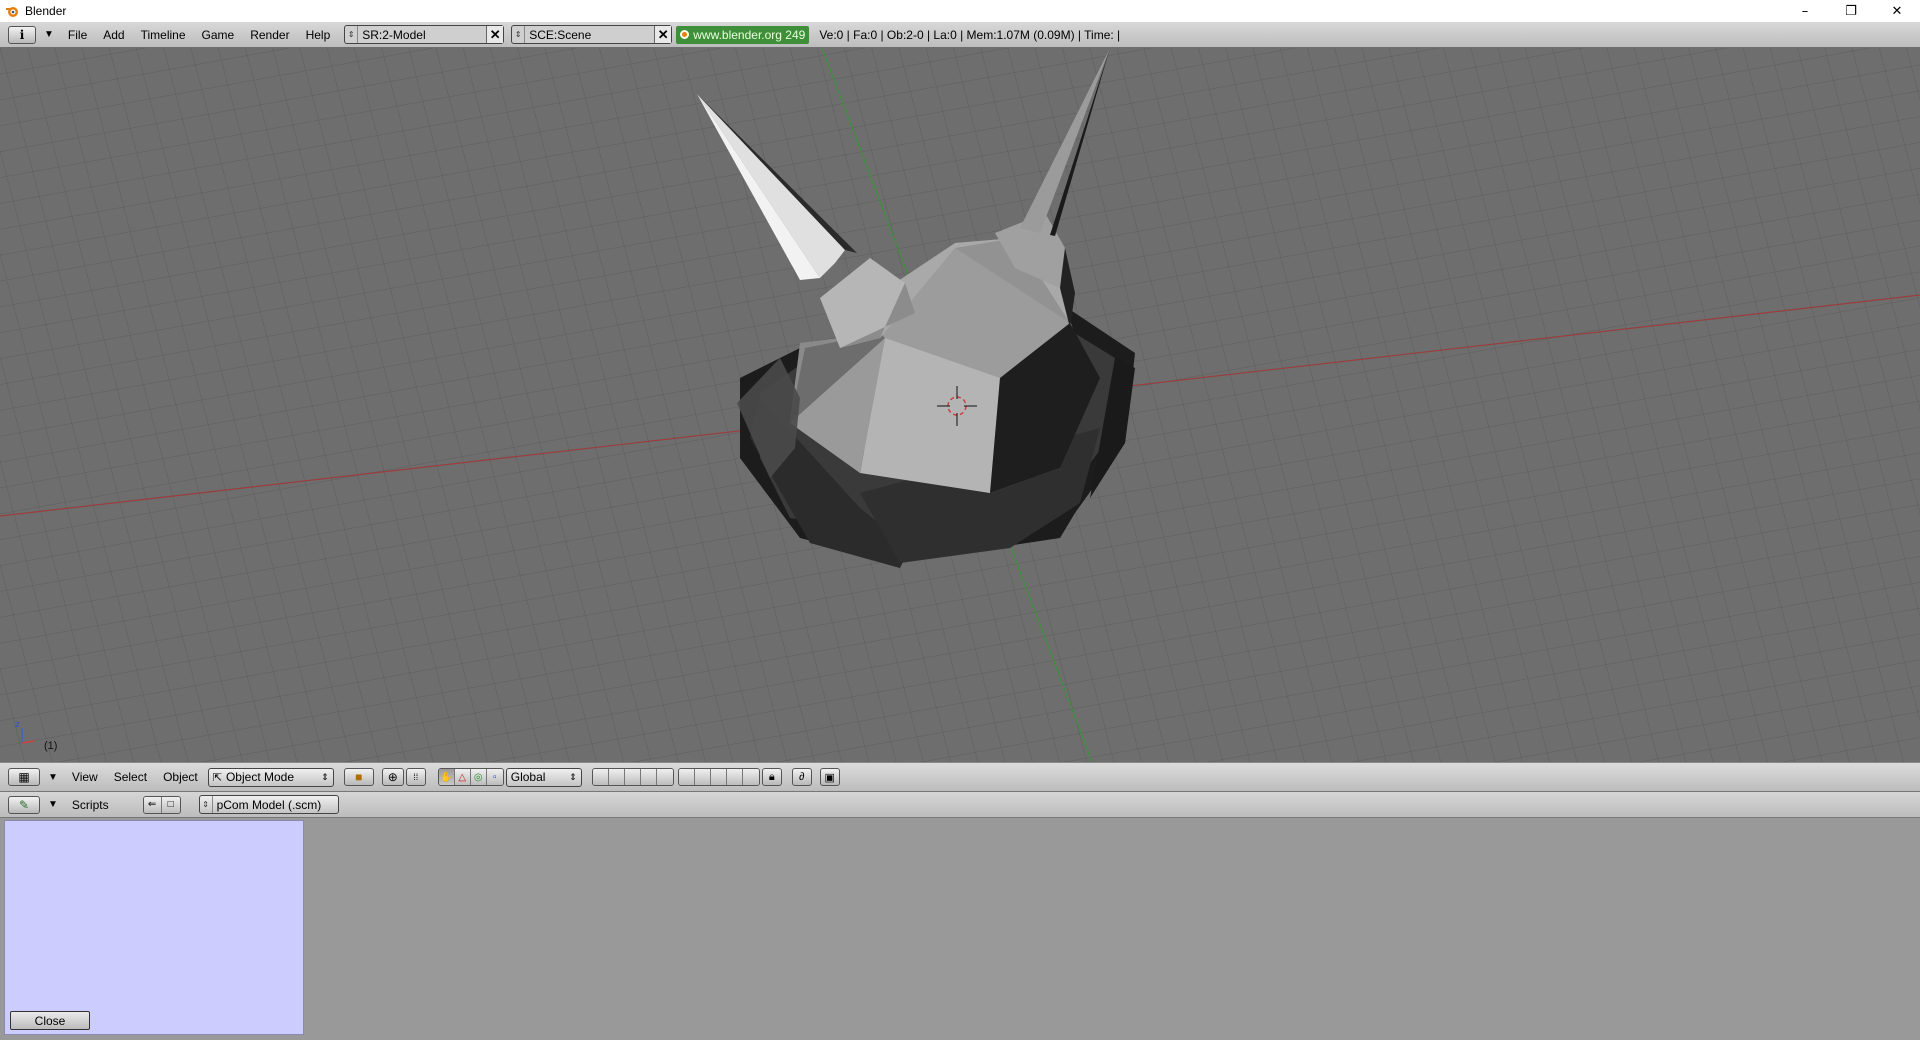  Describe the element at coordinates (163, 35) in the screenshot. I see `menu-timeline: Timeline` at that location.